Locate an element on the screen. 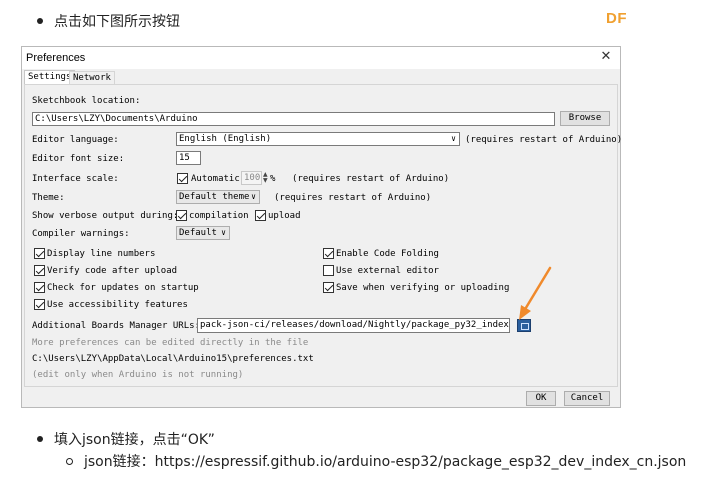 The height and width of the screenshot is (482, 714). code-folding-checkbox is located at coordinates (328, 253).